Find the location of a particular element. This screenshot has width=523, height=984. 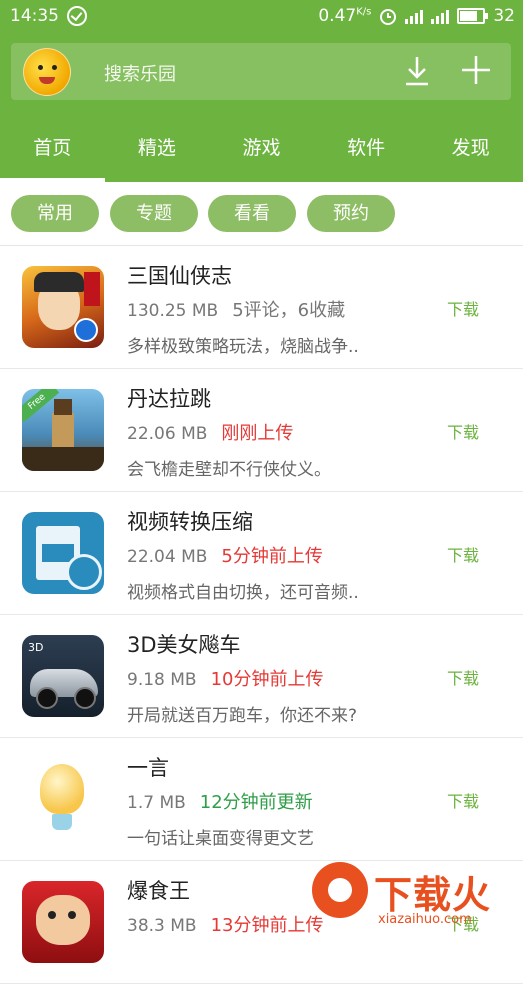

app-meta: 22.04 MB 5分钟前上传 is located at coordinates (225, 555).